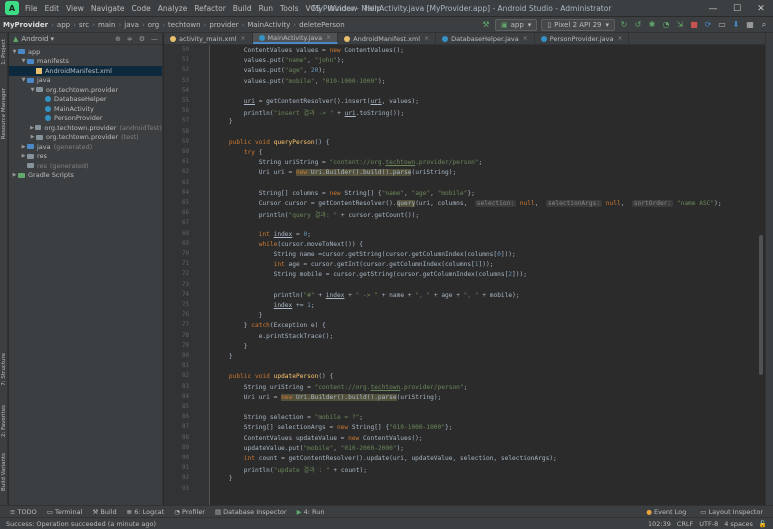 Image resolution: width=773 pixels, height=529 pixels. I want to click on tab-personprovider-java: PersonProvider.java ×, so click(582, 38).